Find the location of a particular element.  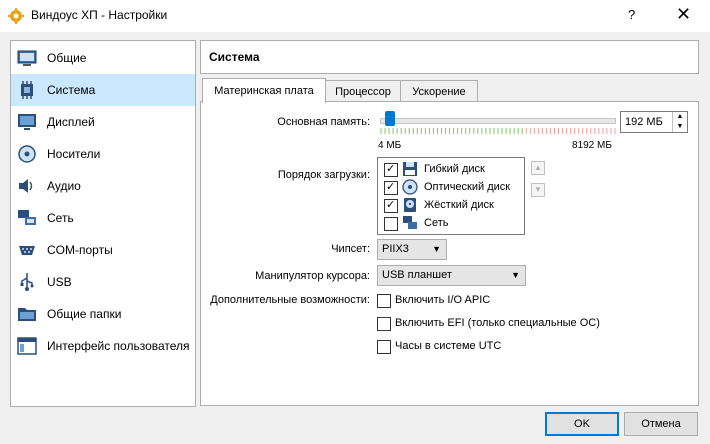

sidebar-item-label: COM-порты is located at coordinates (80, 250).